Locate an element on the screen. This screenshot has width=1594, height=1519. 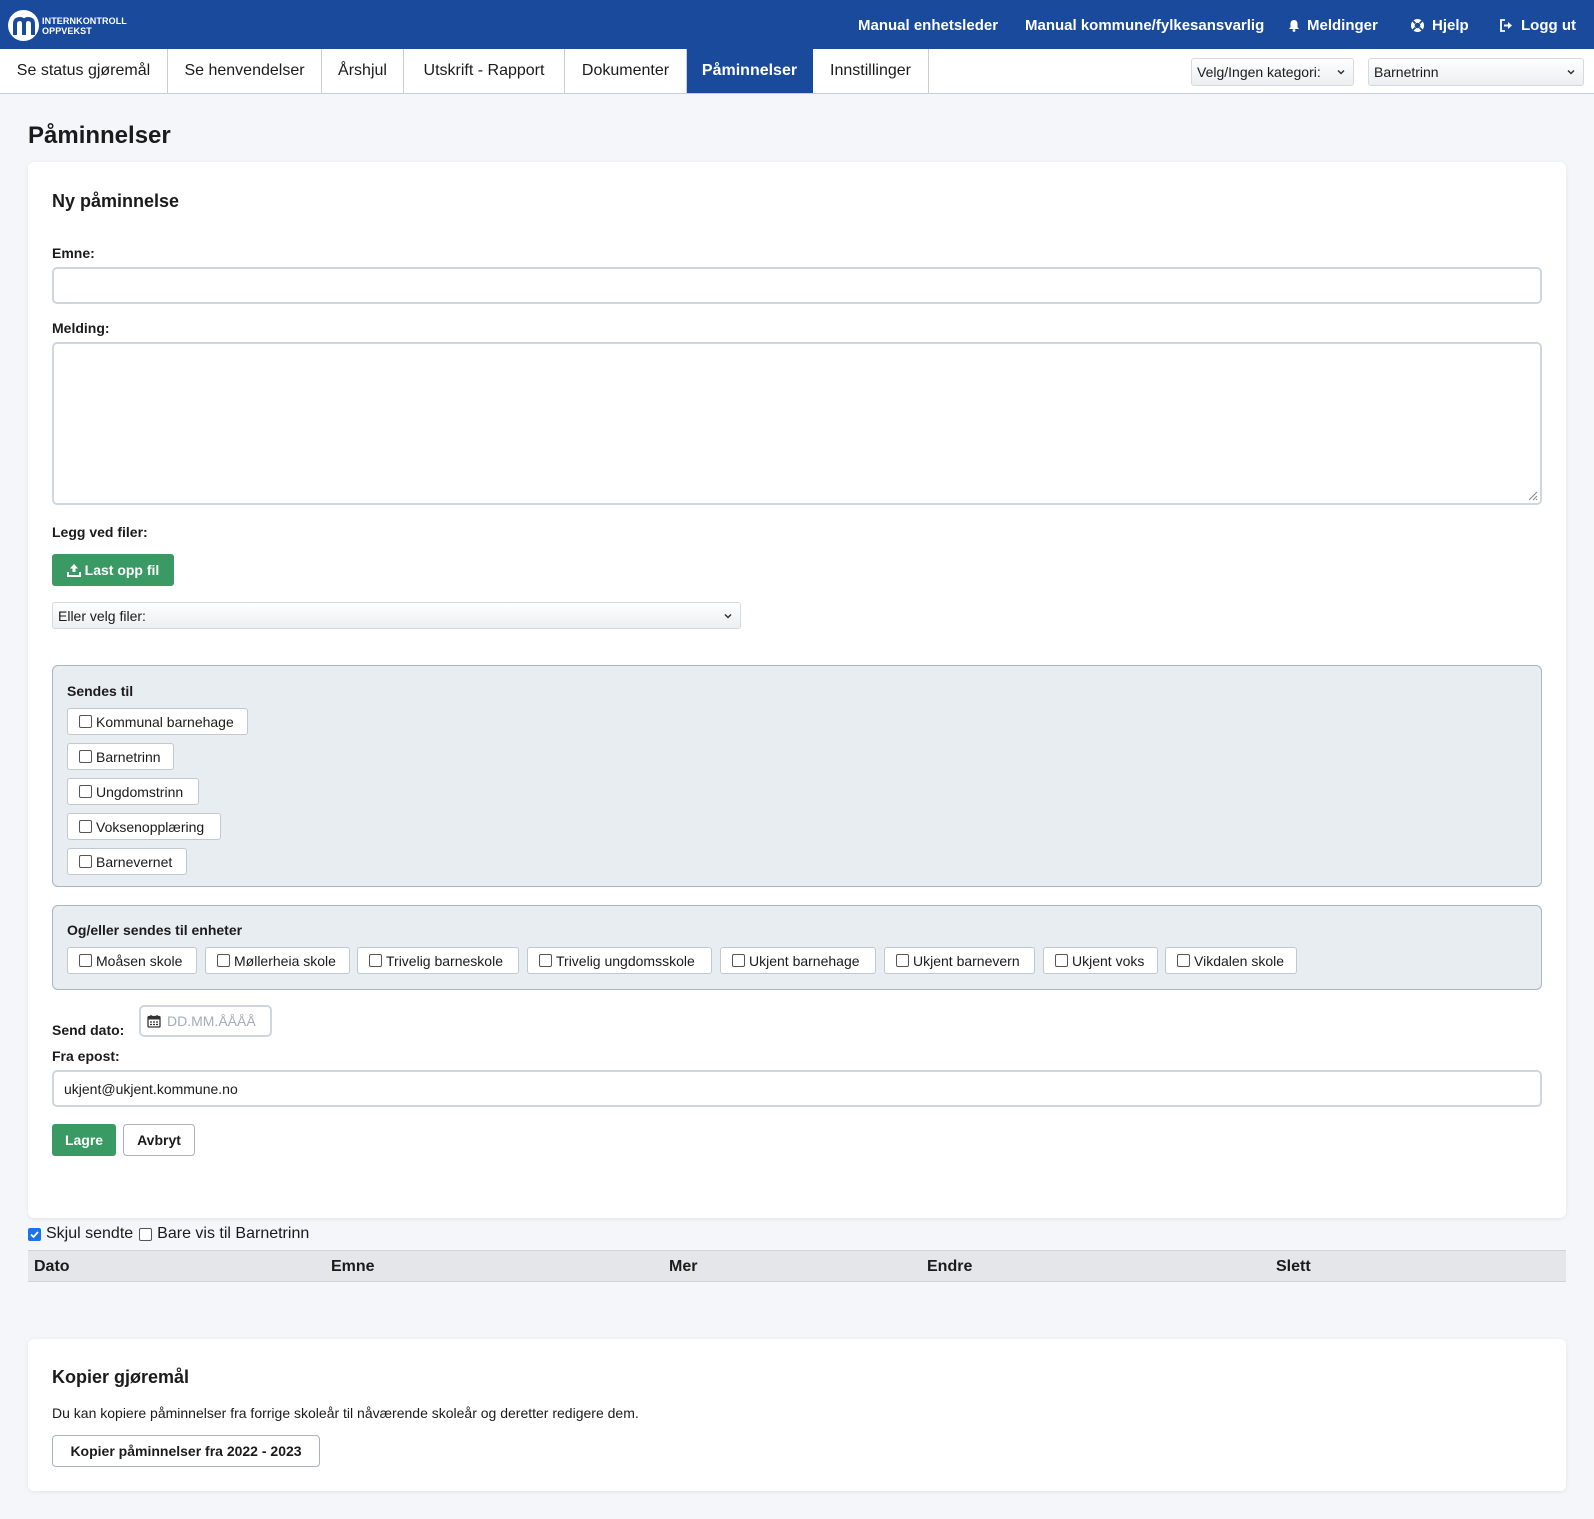
checkbox-label: Ukjent voks is located at coordinates (1108, 960).